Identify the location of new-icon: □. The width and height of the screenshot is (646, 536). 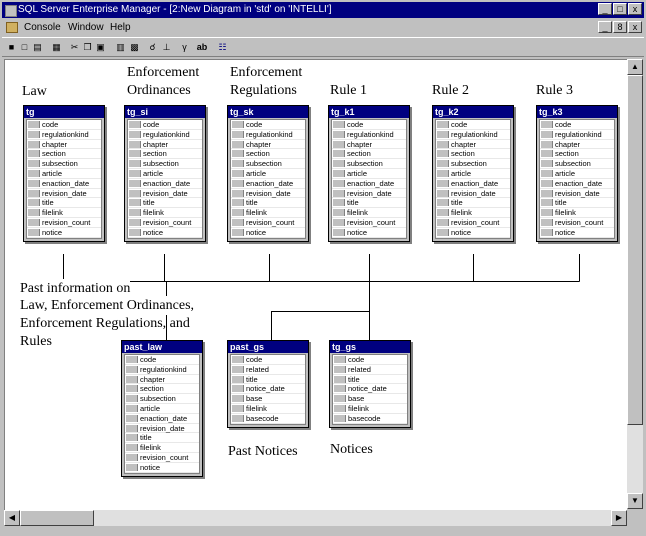
(24, 47).